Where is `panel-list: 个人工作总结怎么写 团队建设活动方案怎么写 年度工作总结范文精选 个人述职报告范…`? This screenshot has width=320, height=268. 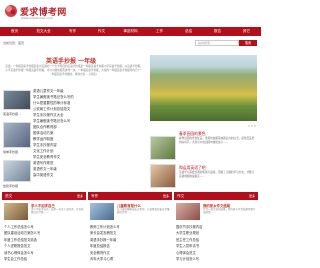 panel-list: 个人工作总结怎么写 团队建设活动方案怎么写 年度工作总结范文精选 个人述职报告范… is located at coordinates (22, 243).